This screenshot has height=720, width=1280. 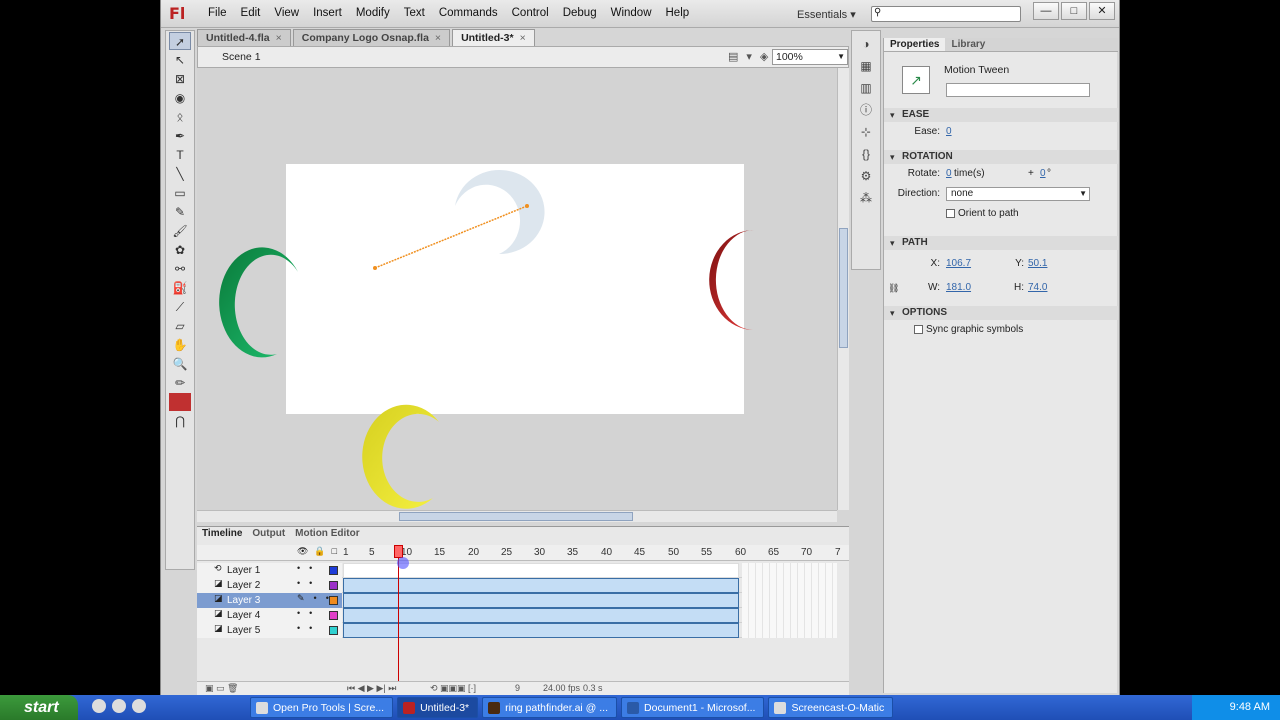 I want to click on h-value: 74.0, so click(x=1037, y=288).